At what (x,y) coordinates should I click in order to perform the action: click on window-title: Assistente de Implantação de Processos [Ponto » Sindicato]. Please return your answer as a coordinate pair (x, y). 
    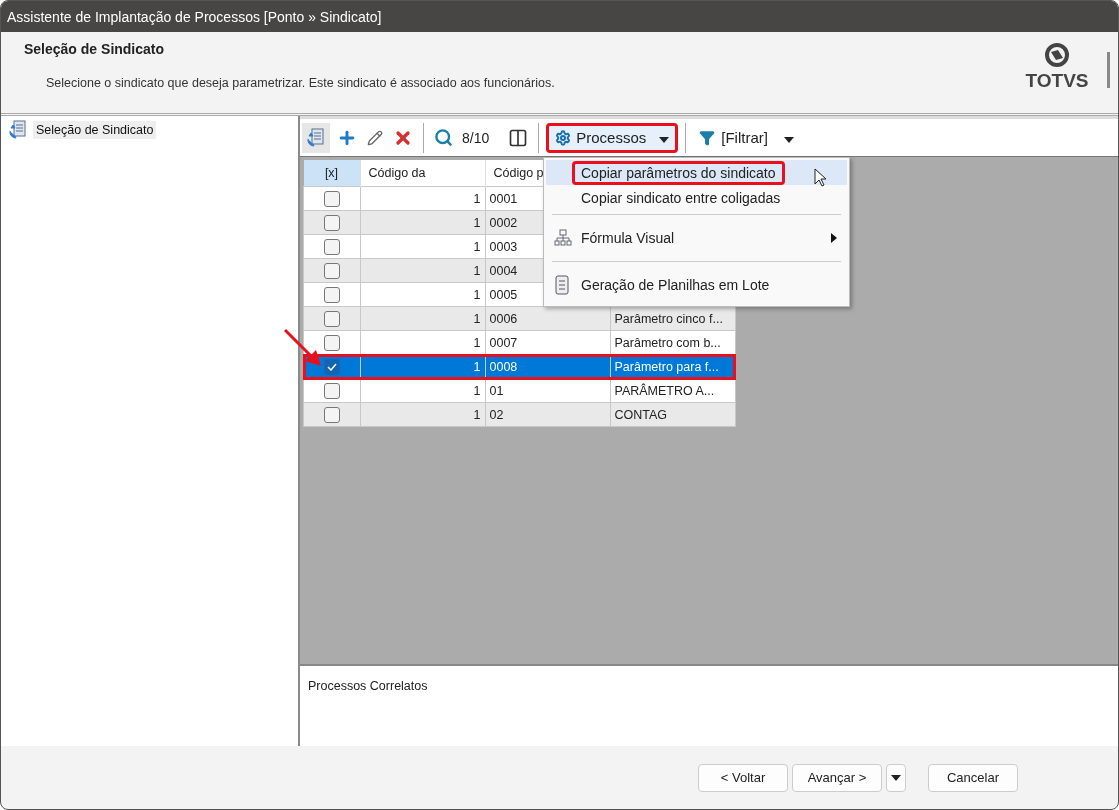
    Looking at the image, I should click on (194, 16).